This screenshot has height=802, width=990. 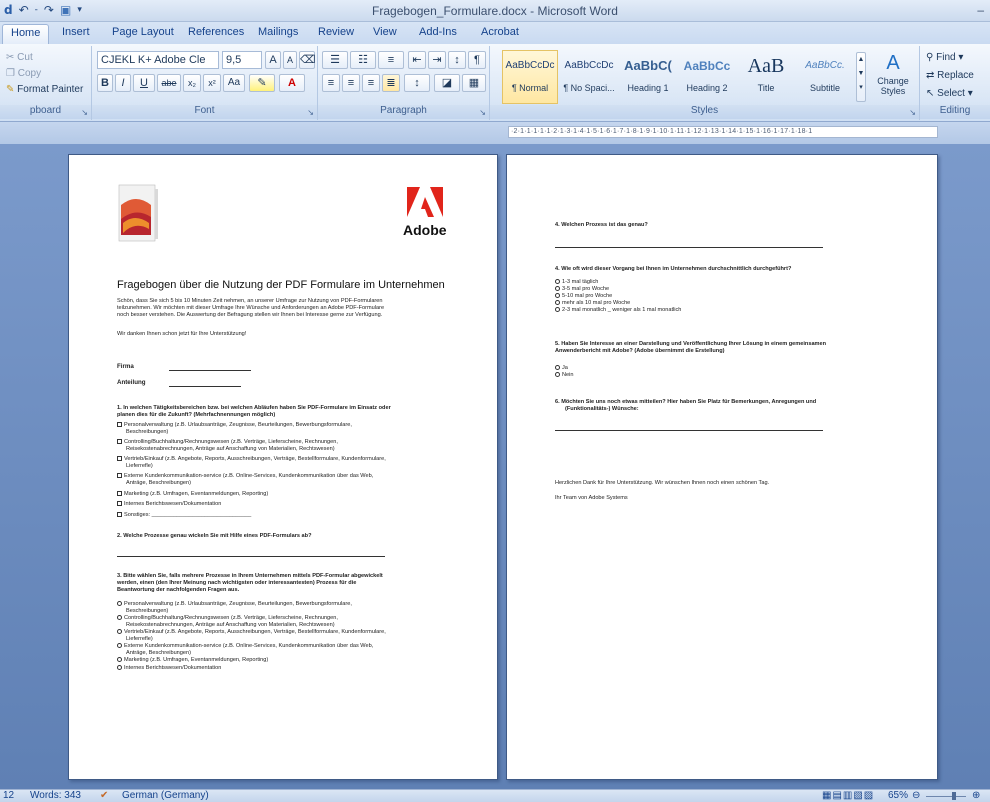 What do you see at coordinates (216, 32) in the screenshot?
I see `tab-references: References` at bounding box center [216, 32].